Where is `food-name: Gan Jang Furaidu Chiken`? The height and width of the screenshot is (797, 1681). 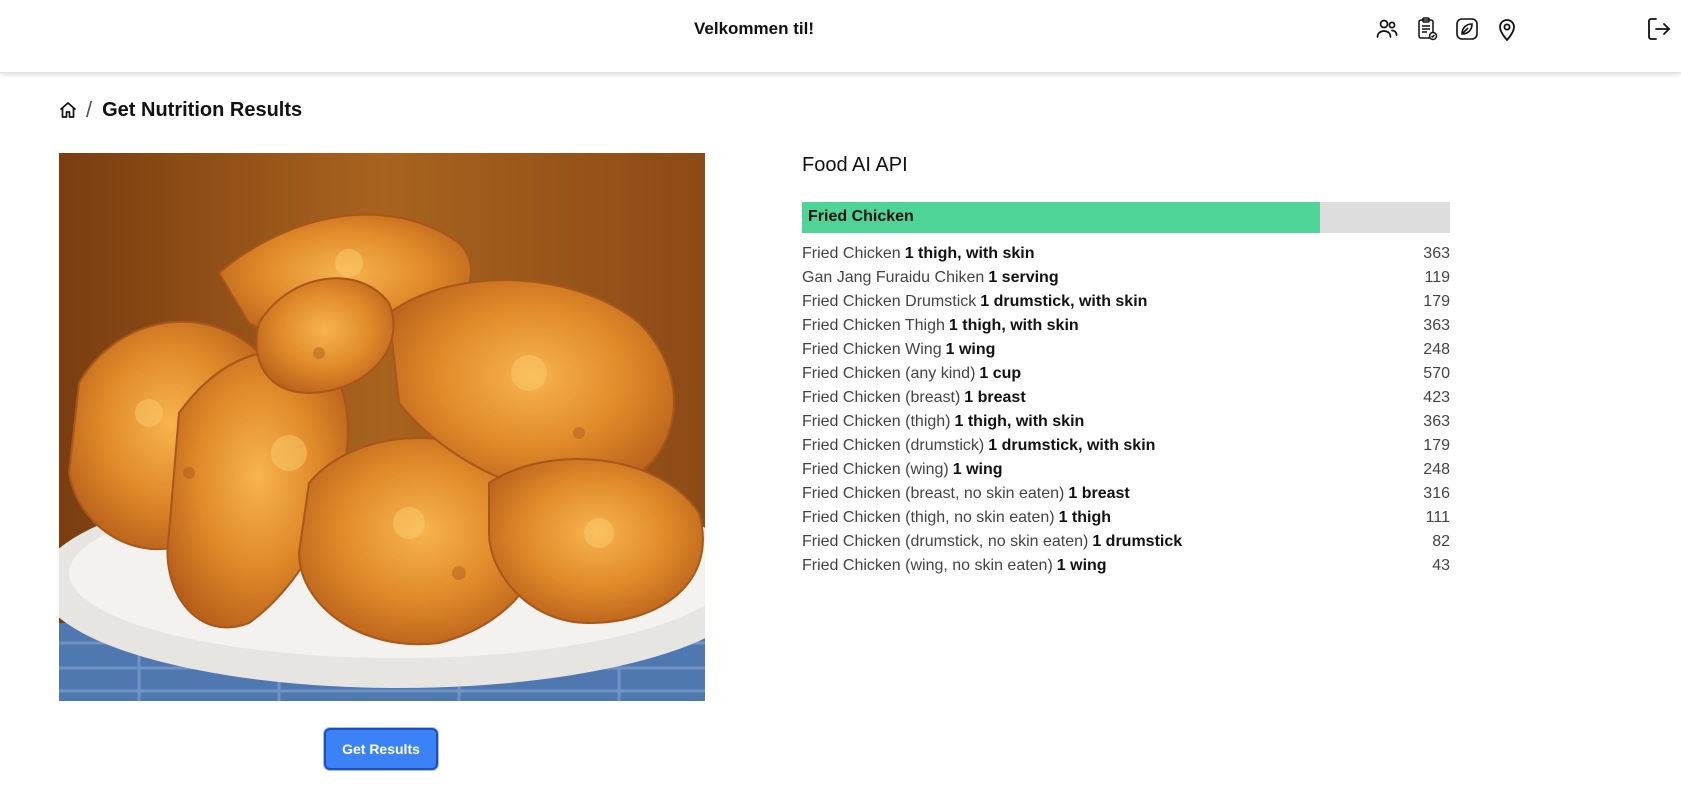 food-name: Gan Jang Furaidu Chiken is located at coordinates (893, 277).